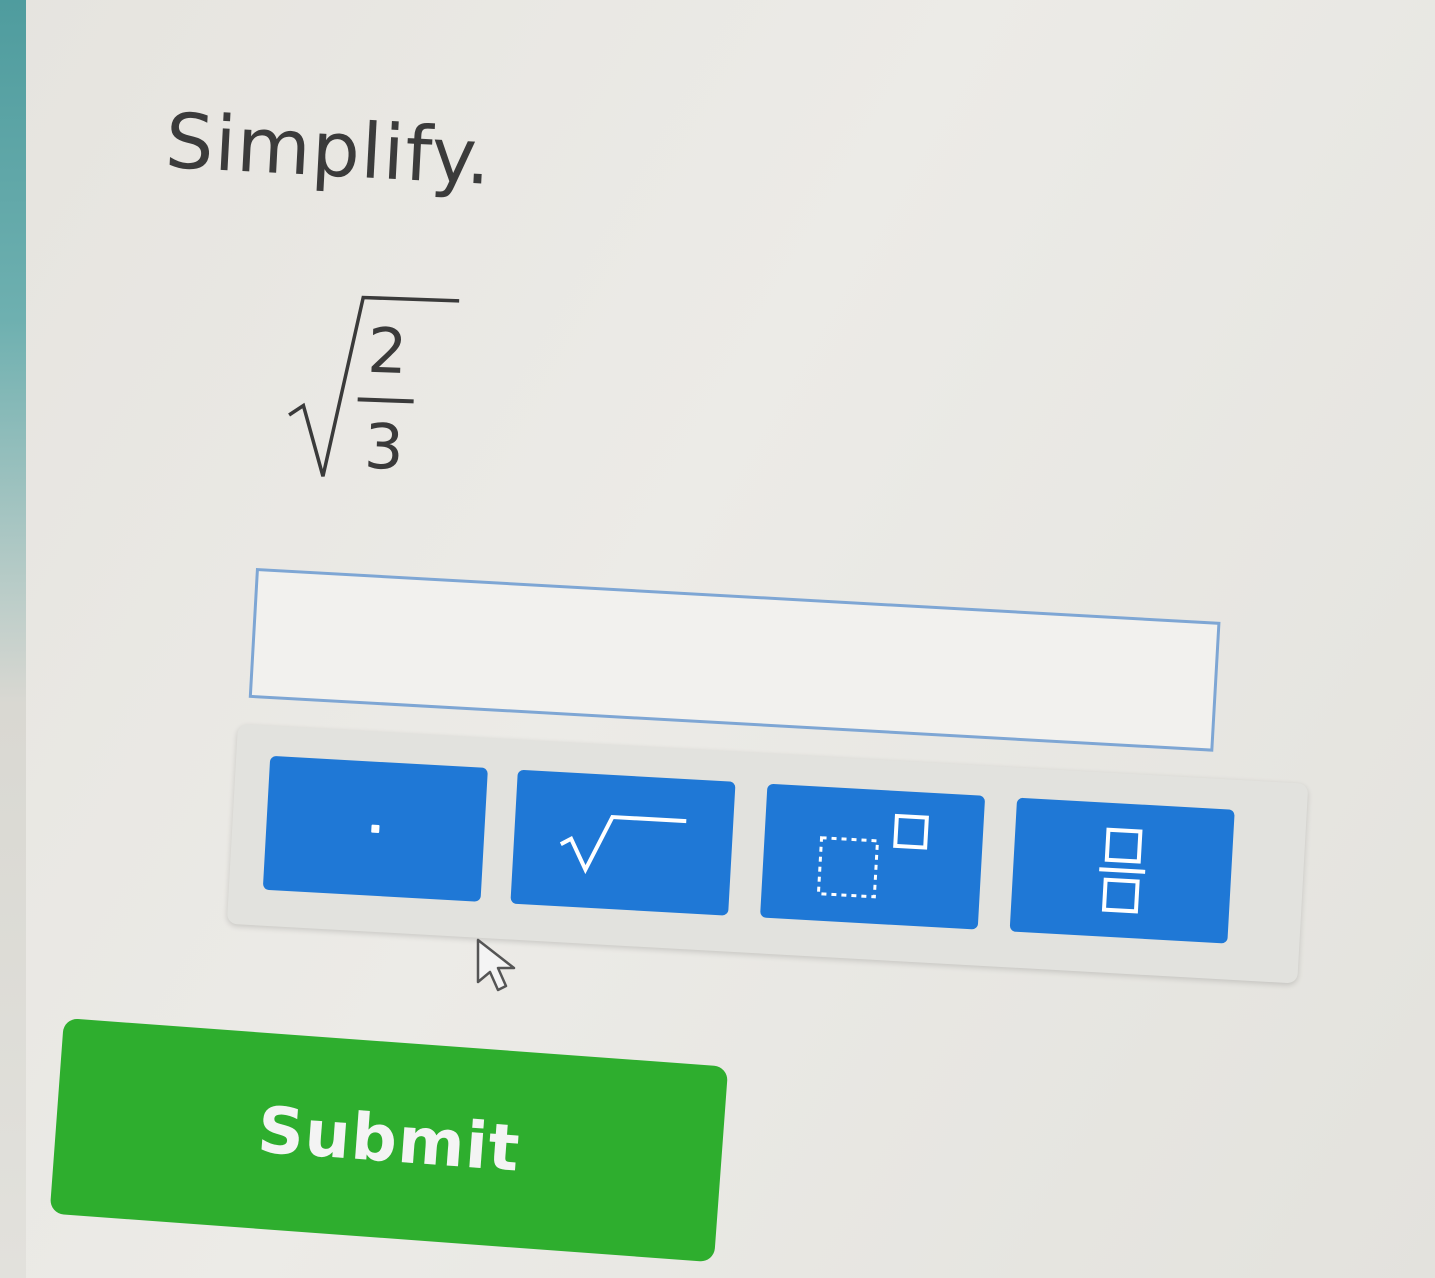 The width and height of the screenshot is (1435, 1278). I want to click on dot-icon, so click(375, 829).